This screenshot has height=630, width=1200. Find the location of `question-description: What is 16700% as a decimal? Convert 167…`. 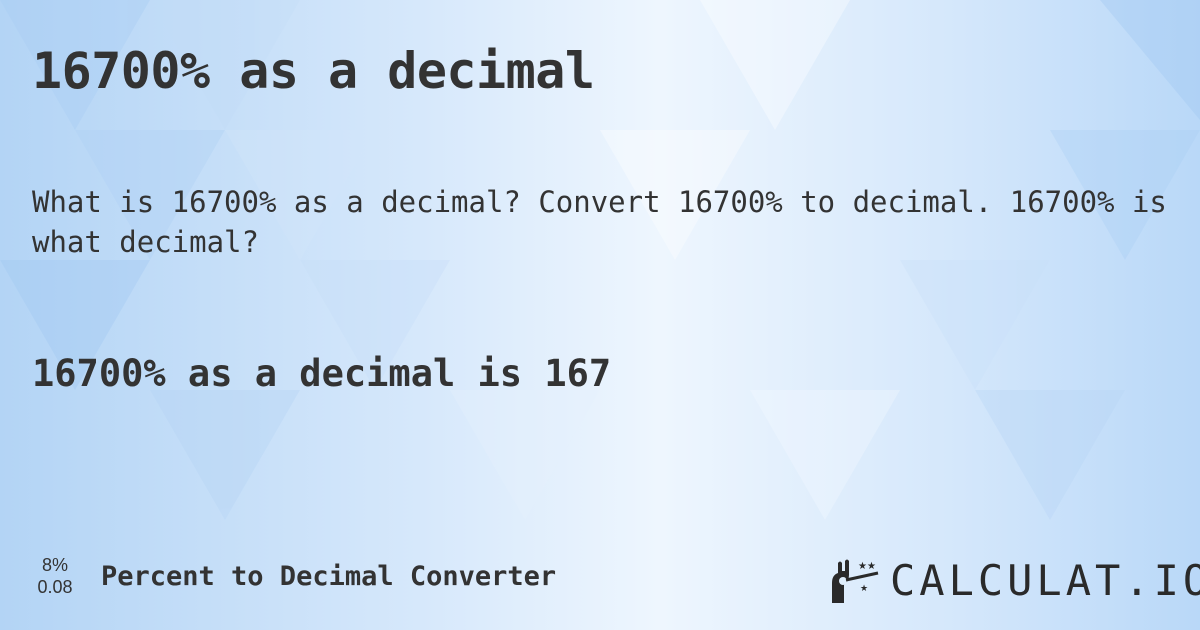

question-description: What is 16700% as a decimal? Convert 167… is located at coordinates (599, 222).